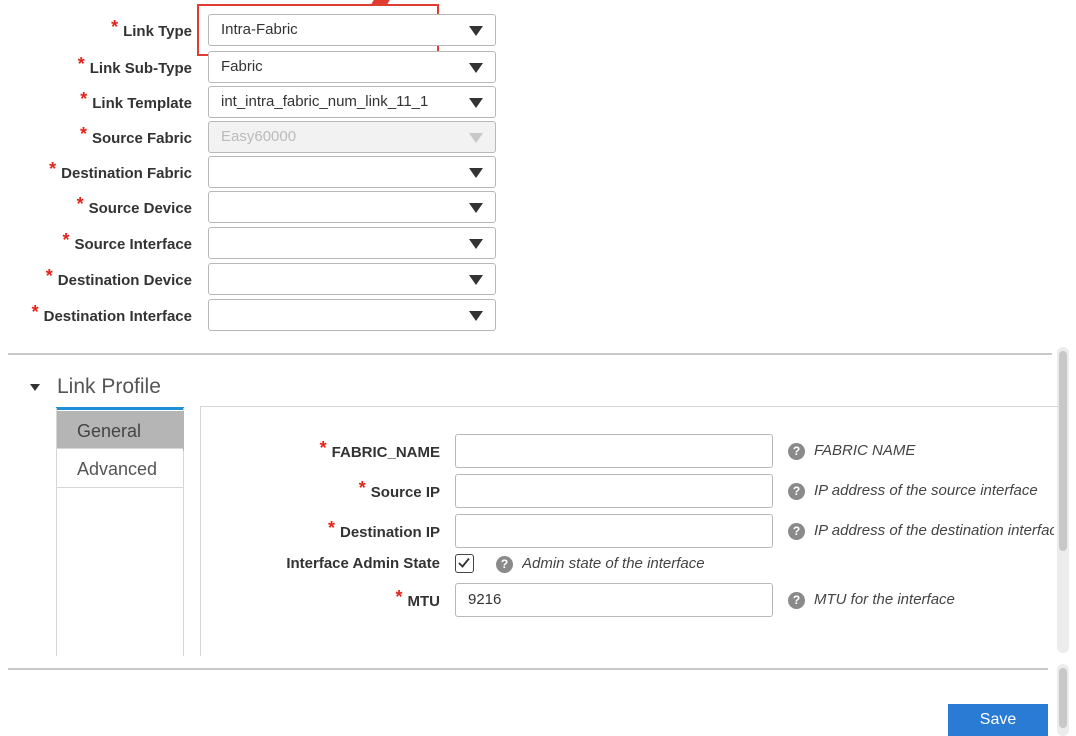  Describe the element at coordinates (352, 315) in the screenshot. I see `destination-interface-select` at that location.